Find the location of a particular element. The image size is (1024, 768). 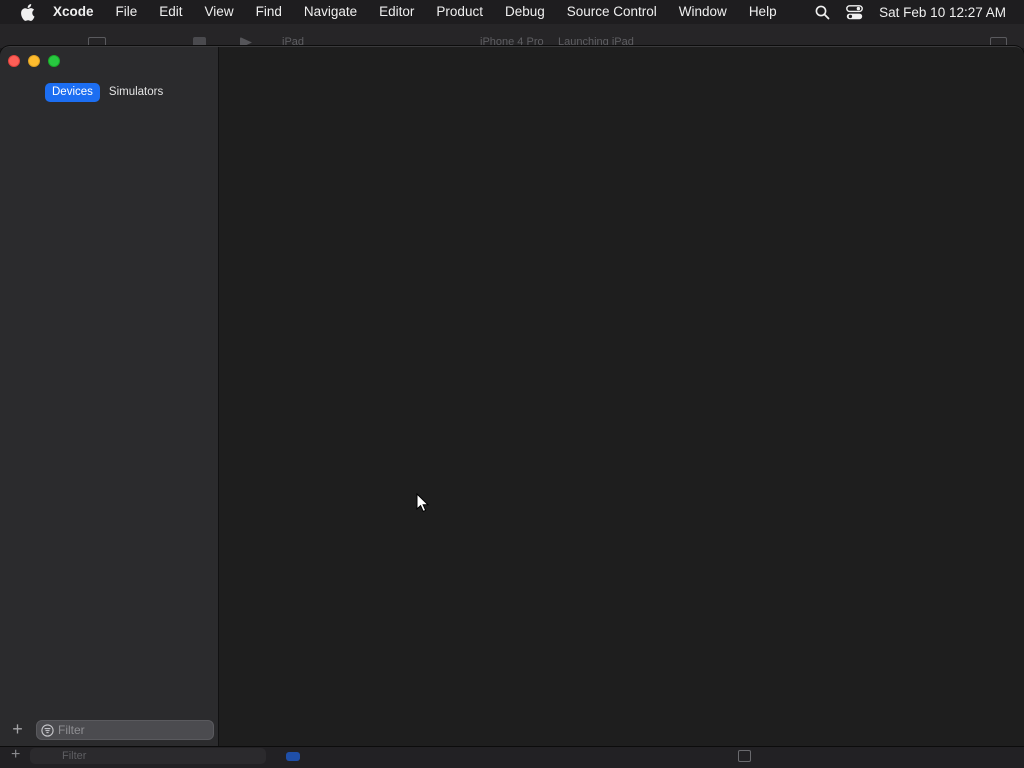

menu-help: Help is located at coordinates (763, 12).